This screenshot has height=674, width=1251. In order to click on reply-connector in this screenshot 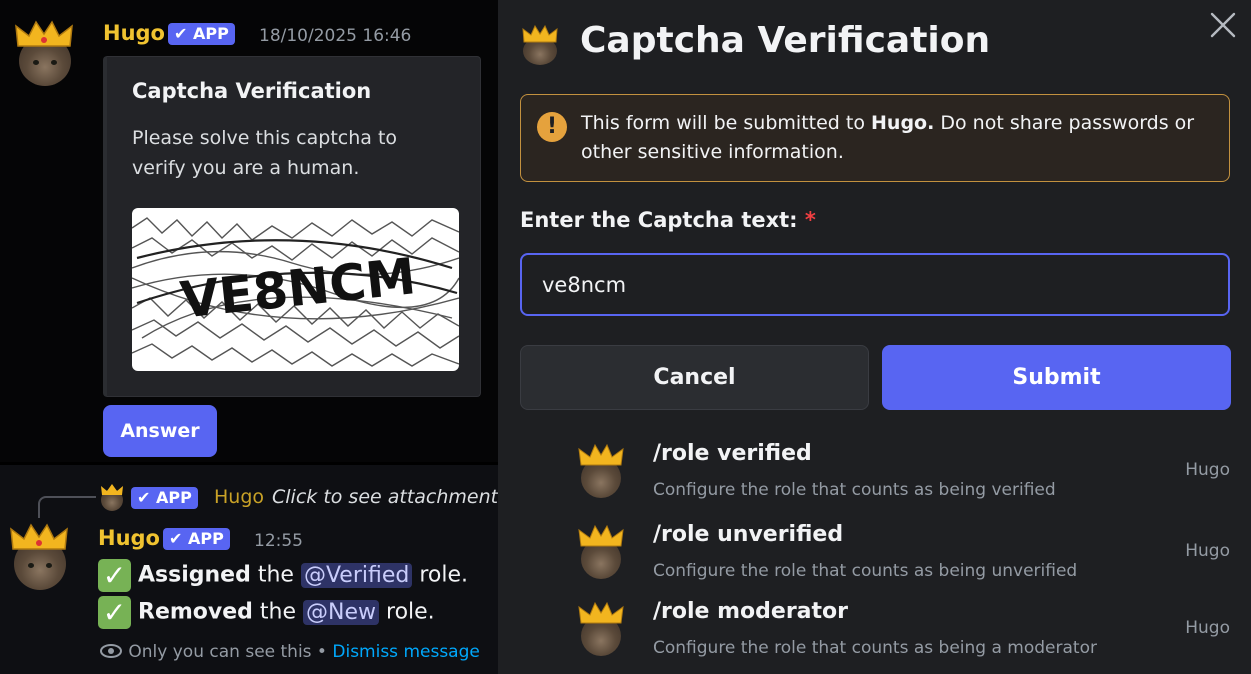, I will do `click(67, 507)`.